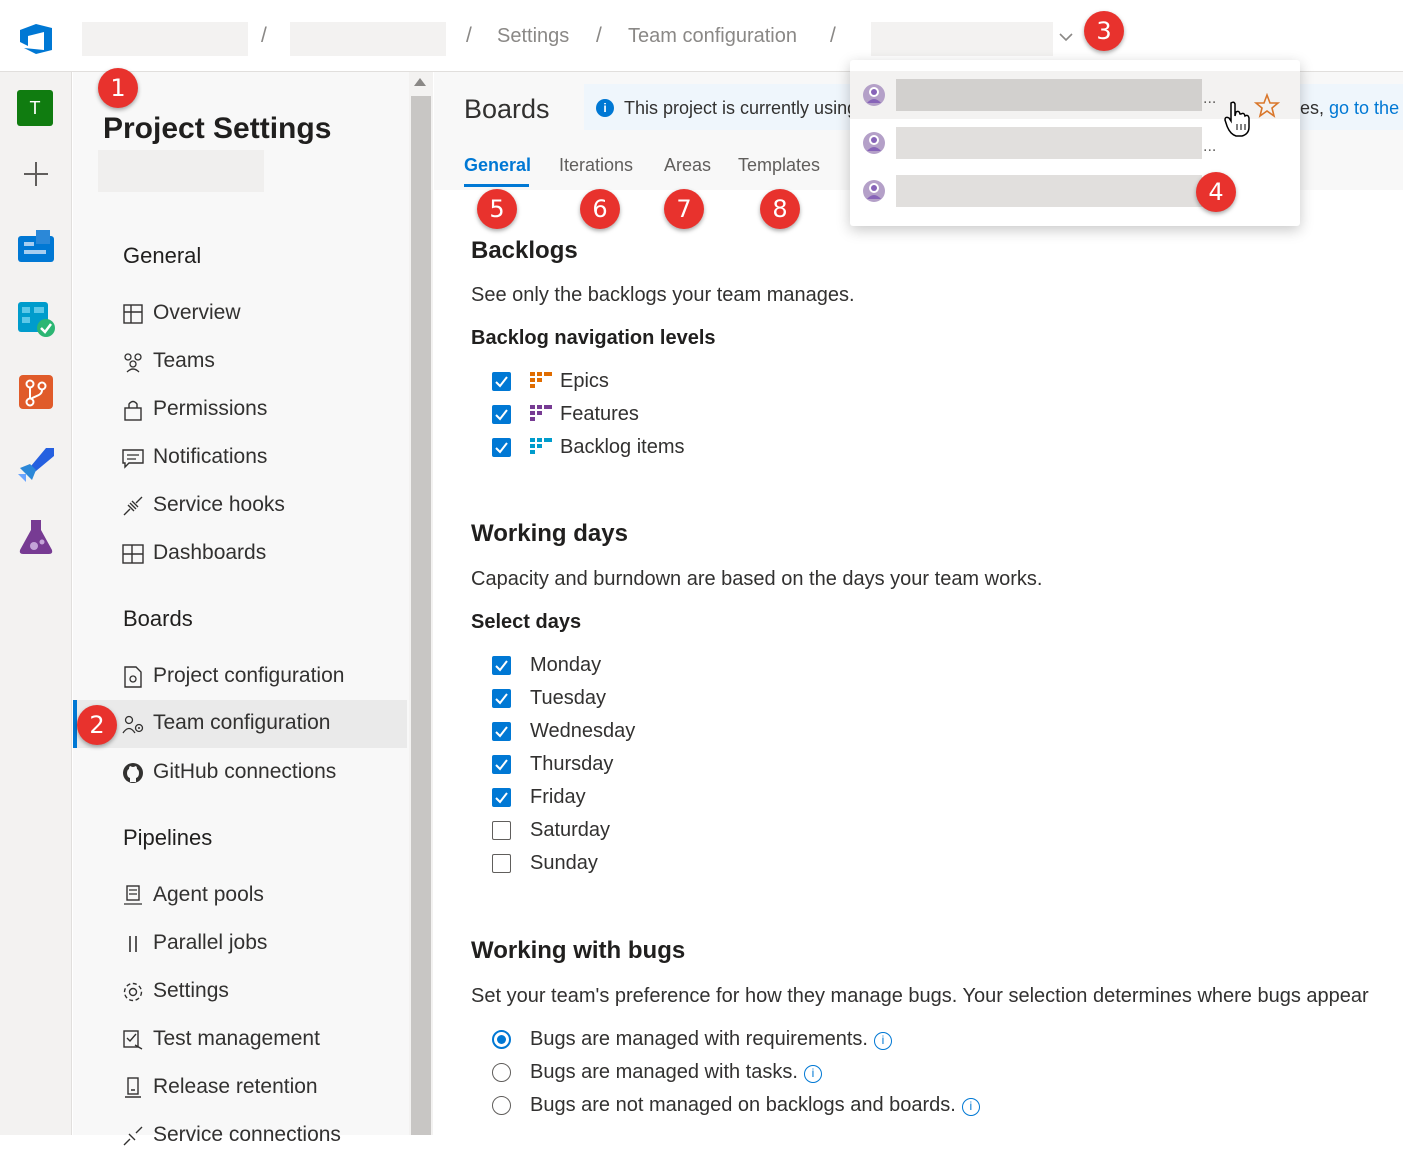 Image resolution: width=1403 pixels, height=1160 pixels. I want to click on team-picker-redacted, so click(962, 39).